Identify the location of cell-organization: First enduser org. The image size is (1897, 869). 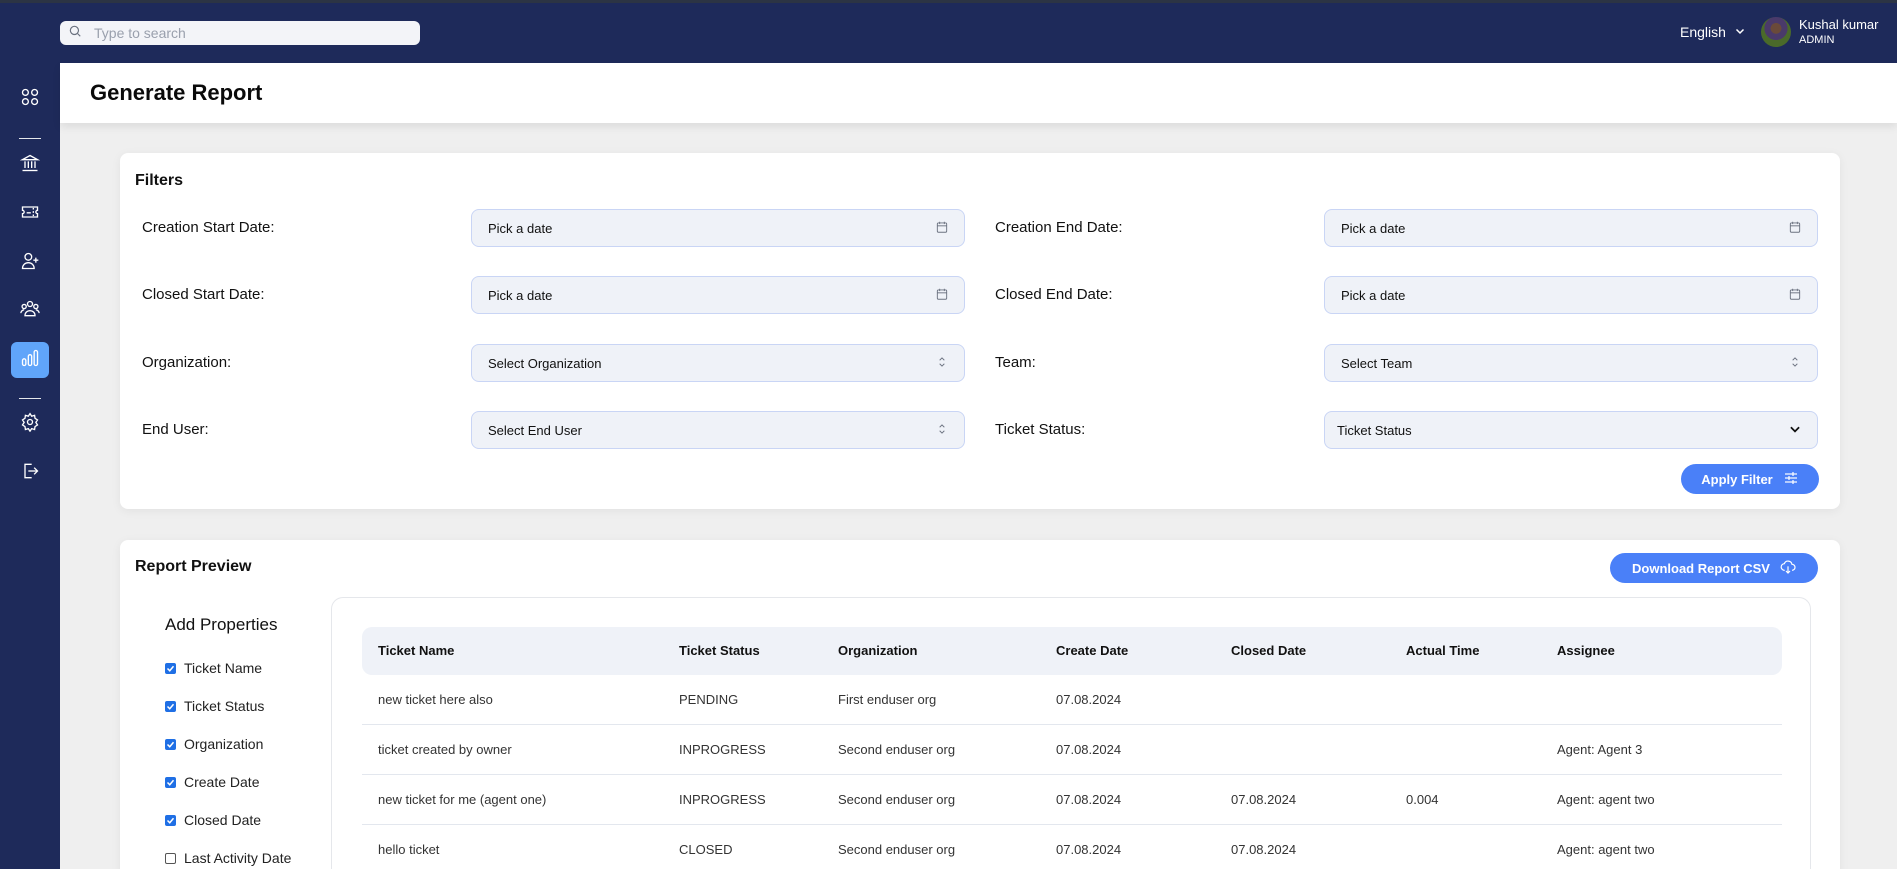
(887, 699).